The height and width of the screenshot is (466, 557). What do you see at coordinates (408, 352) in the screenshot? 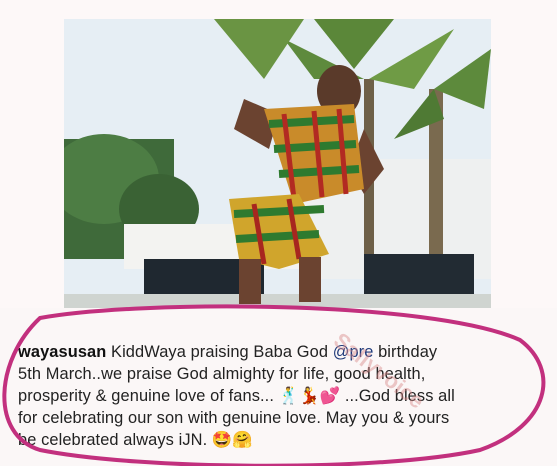
I see `caption-text: birthday` at bounding box center [408, 352].